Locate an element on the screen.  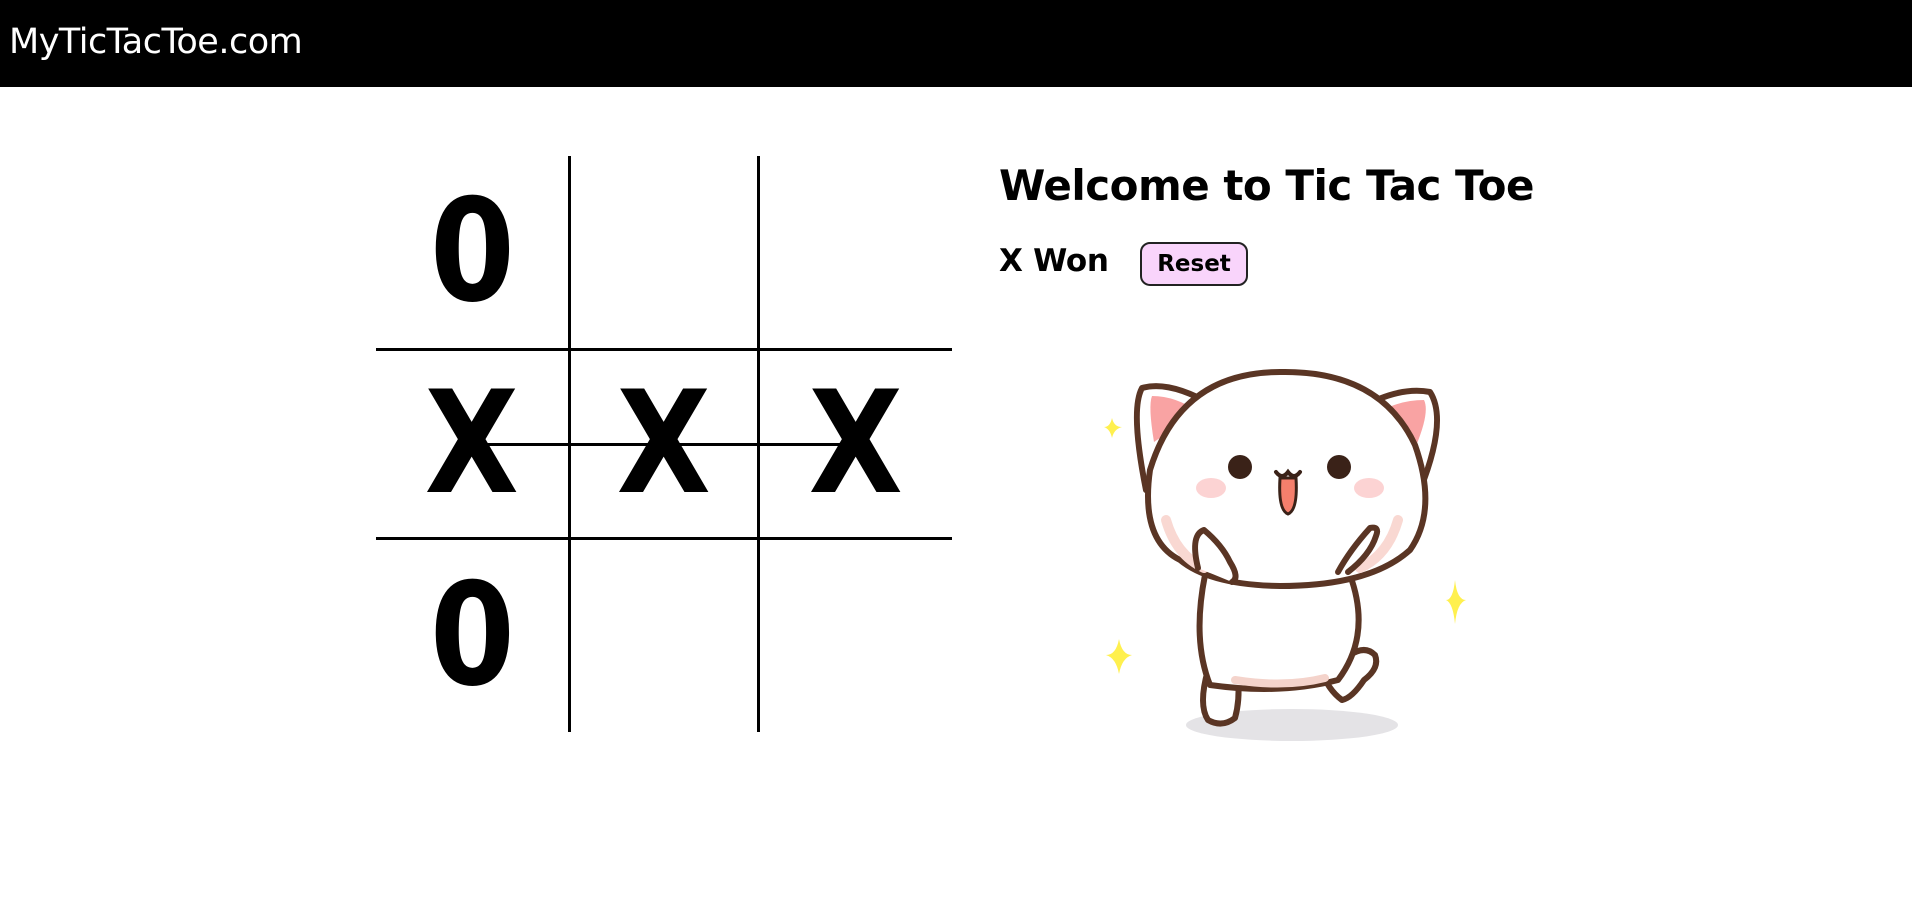
cat-left-eye is located at coordinates (1240, 467).